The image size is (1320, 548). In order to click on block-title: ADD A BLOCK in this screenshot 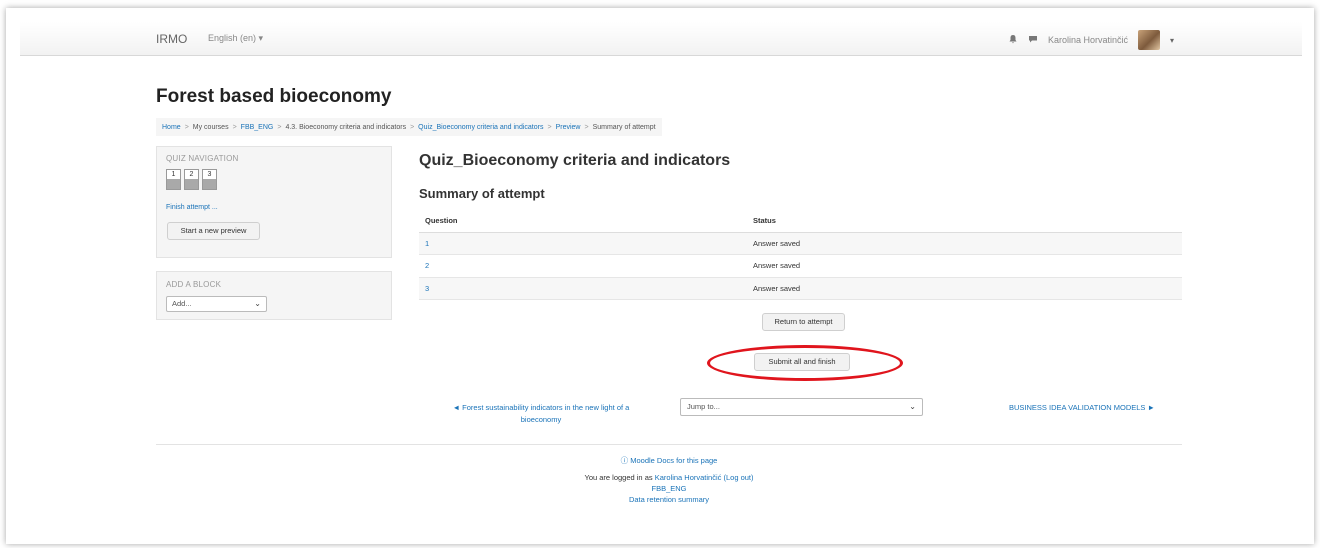, I will do `click(194, 284)`.